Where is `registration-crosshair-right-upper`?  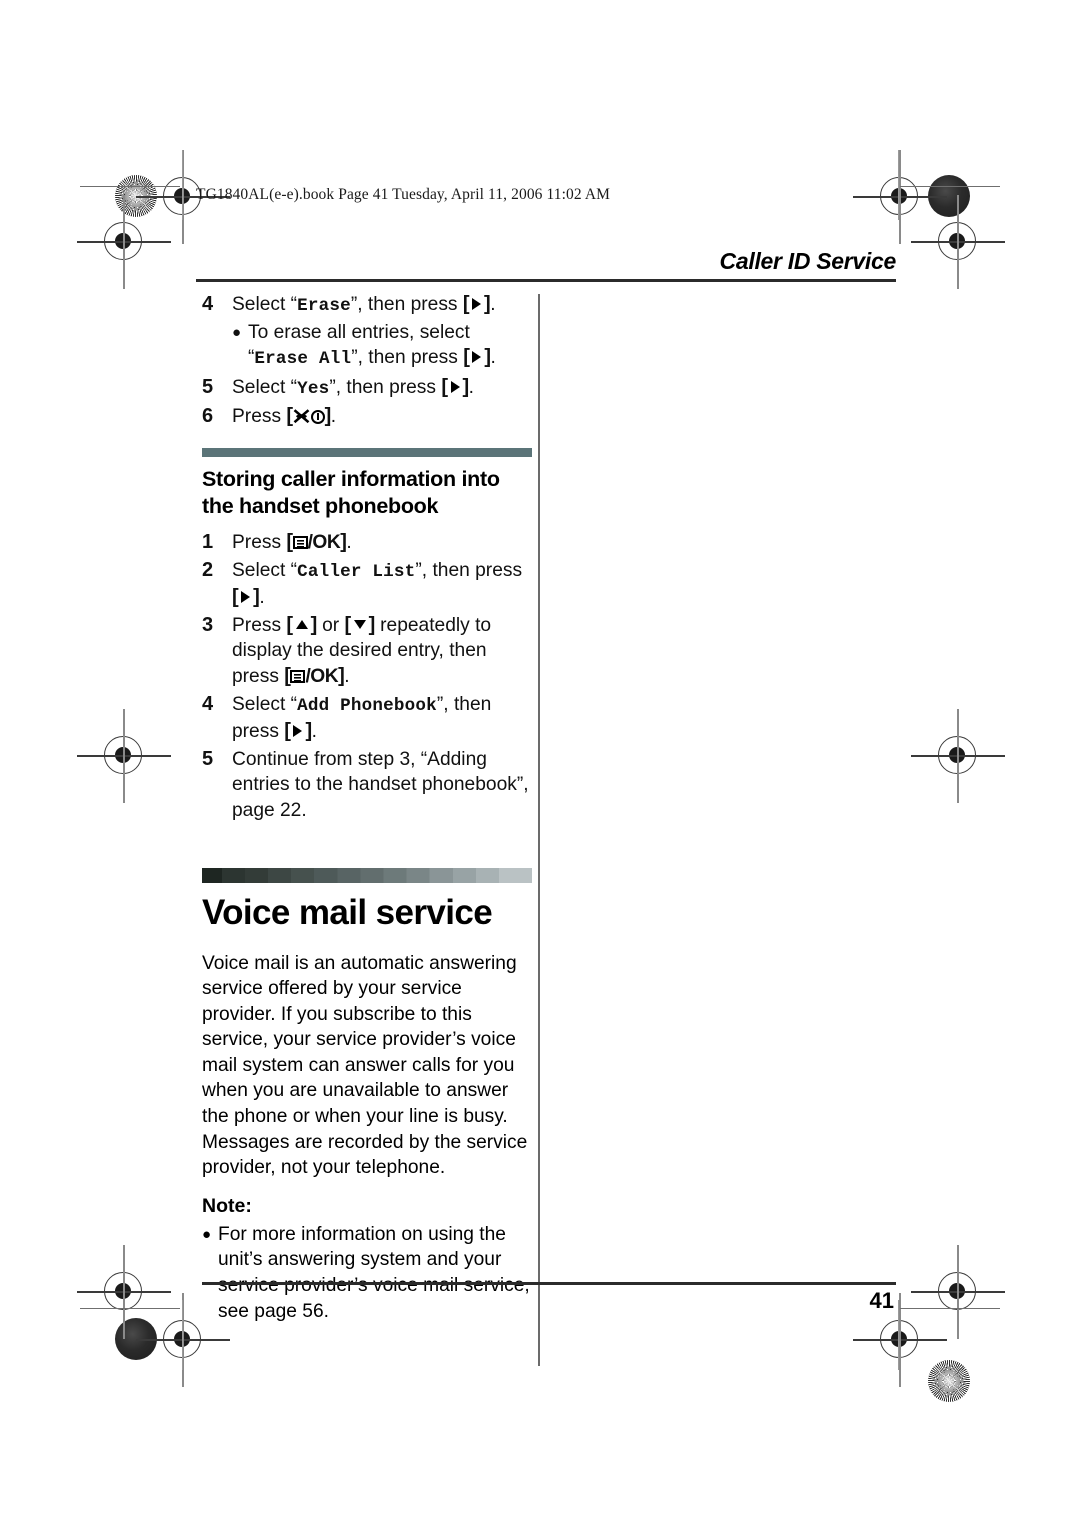
registration-crosshair-right-upper is located at coordinates (958, 242).